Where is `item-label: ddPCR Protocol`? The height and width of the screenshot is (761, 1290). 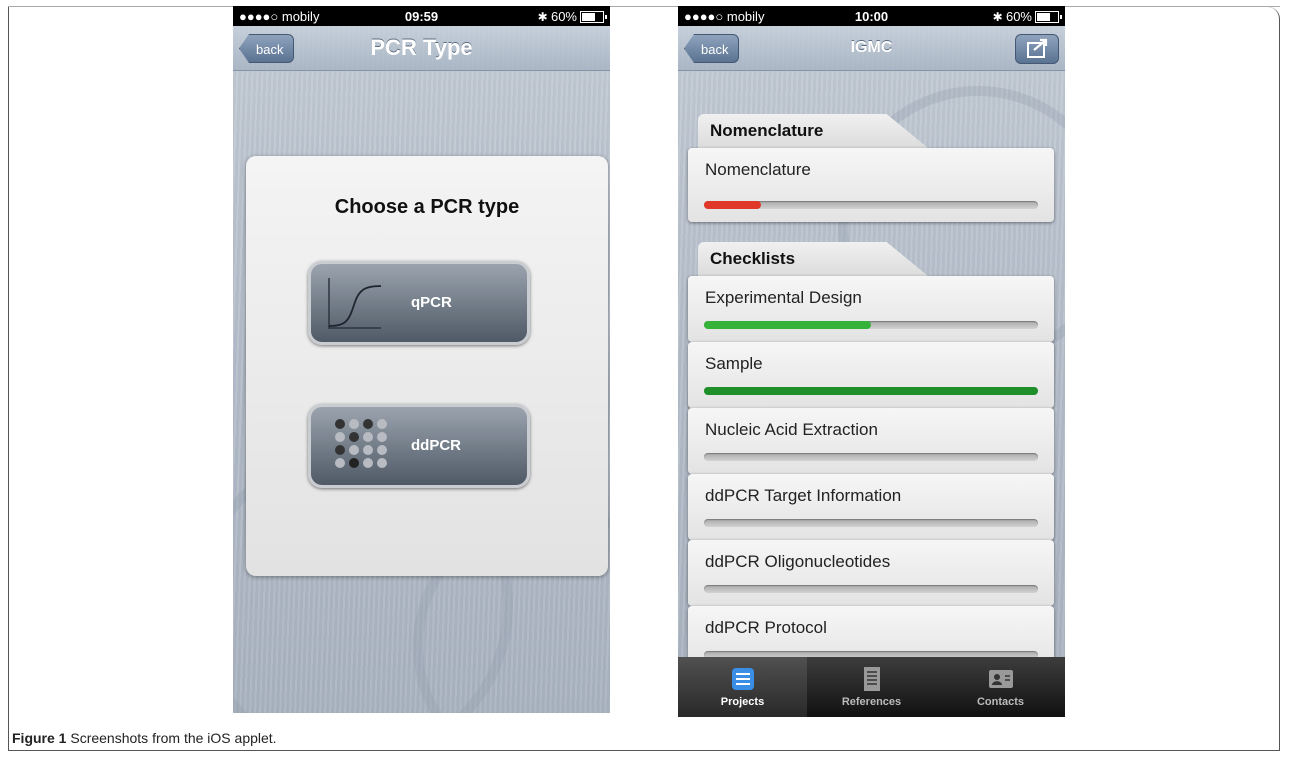 item-label: ddPCR Protocol is located at coordinates (766, 627).